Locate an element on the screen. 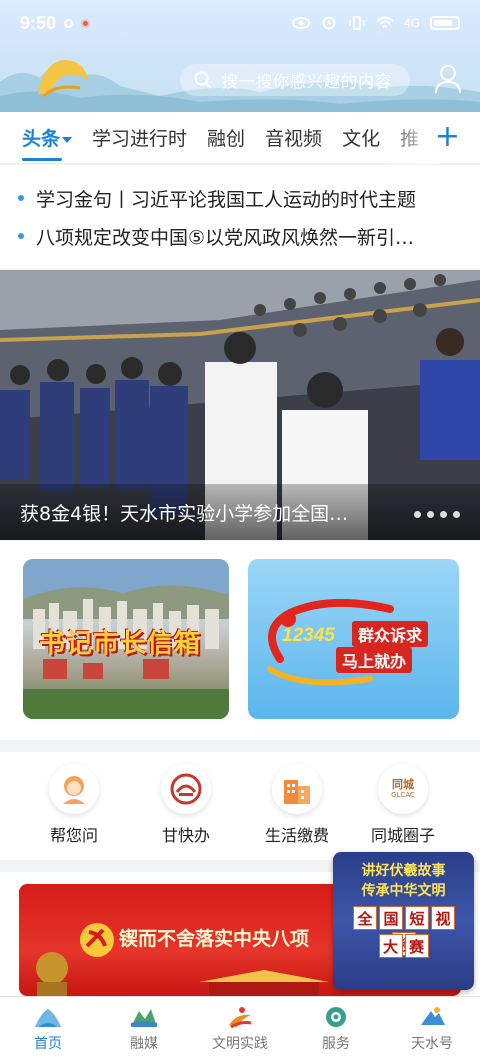 The height and width of the screenshot is (1058, 480). service-help: 帮您问 is located at coordinates (74, 806).